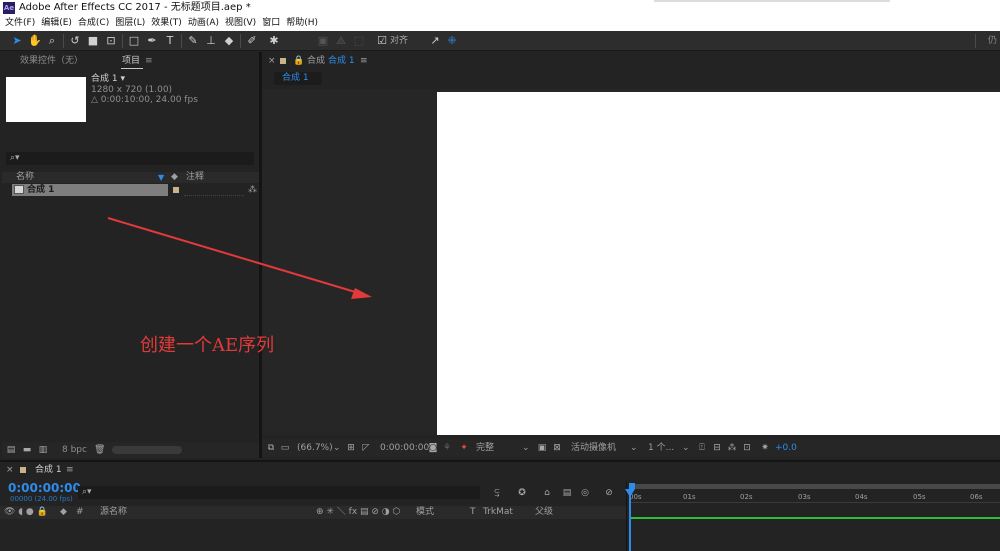  What do you see at coordinates (544, 512) in the screenshot?
I see `column-parent: 父级` at bounding box center [544, 512].